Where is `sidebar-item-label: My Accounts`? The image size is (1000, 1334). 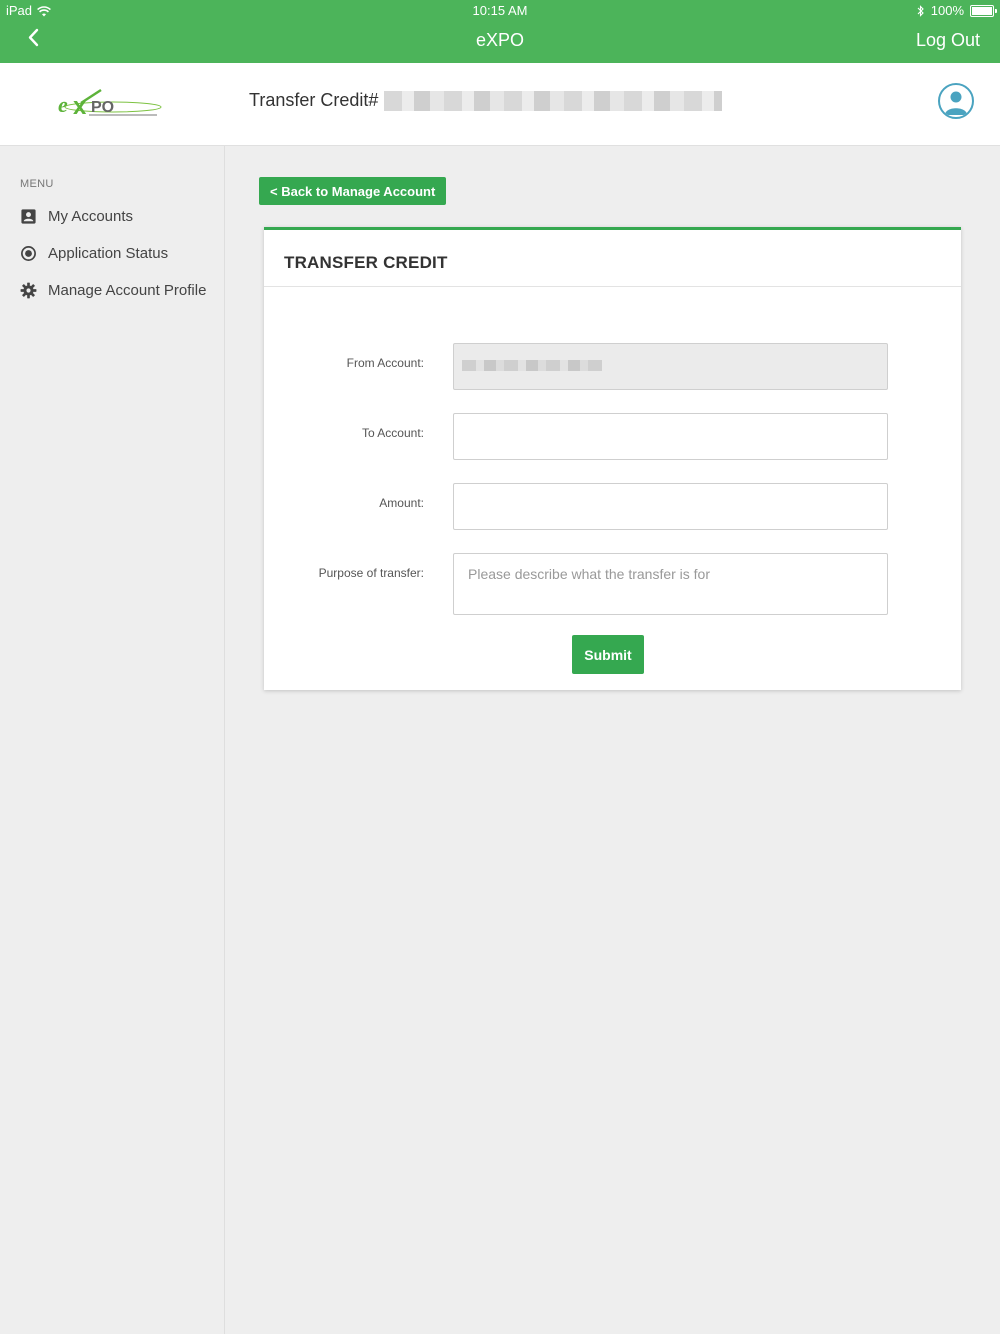
sidebar-item-label: My Accounts is located at coordinates (91, 216).